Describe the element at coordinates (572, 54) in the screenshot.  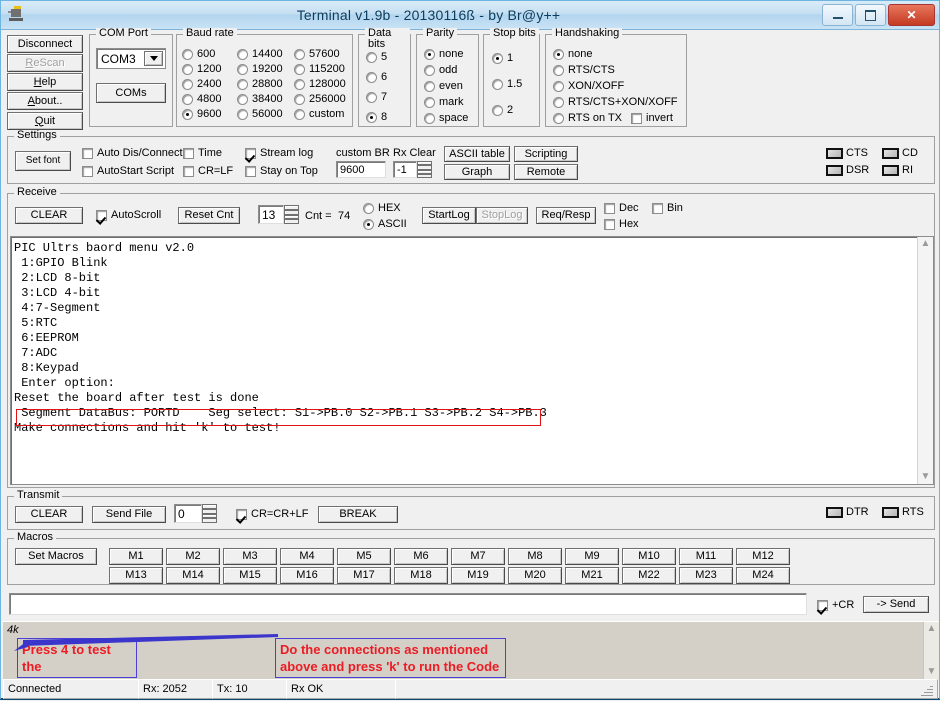
I see `handshaking-none: none` at that location.